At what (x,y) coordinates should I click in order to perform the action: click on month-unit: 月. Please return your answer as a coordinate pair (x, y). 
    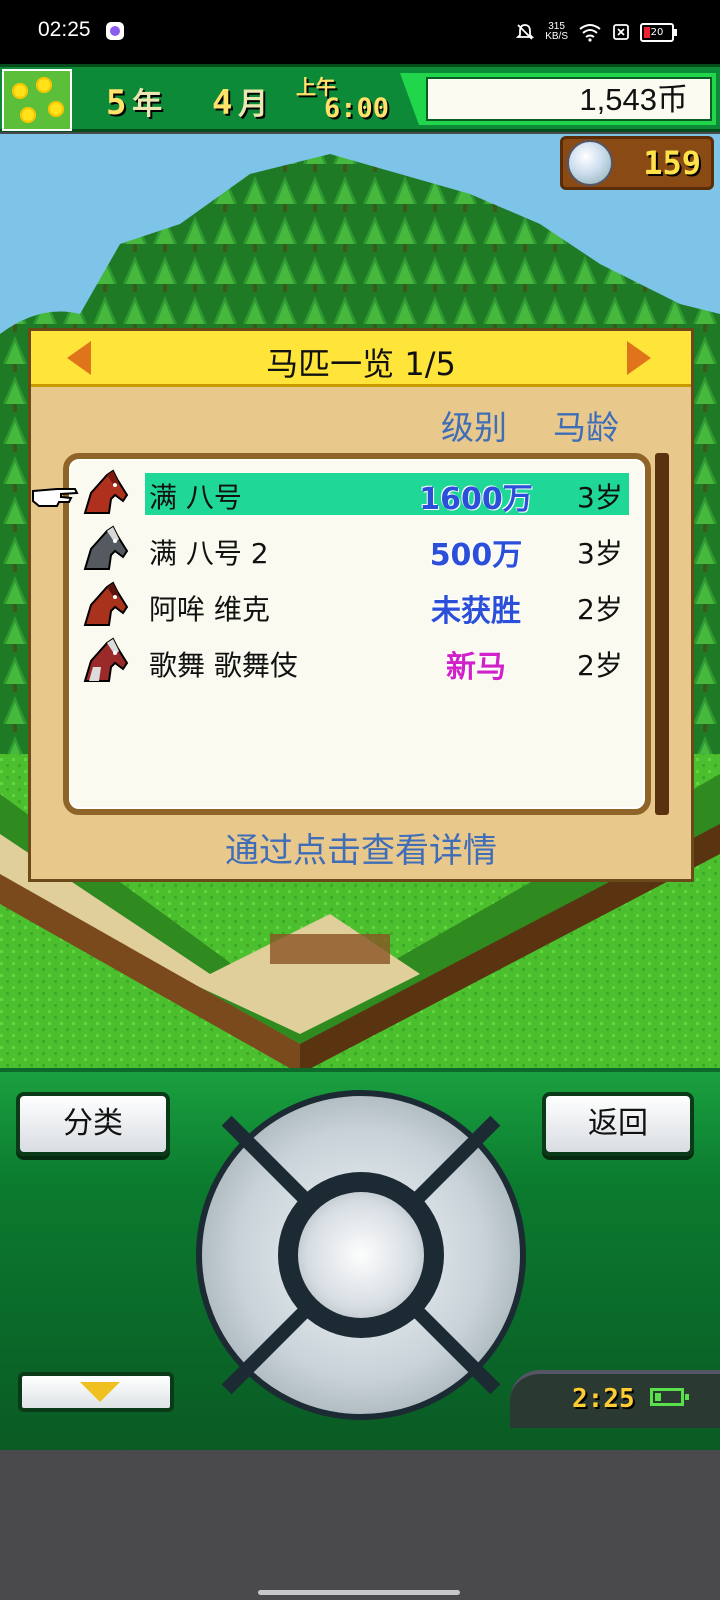
    Looking at the image, I should click on (253, 104).